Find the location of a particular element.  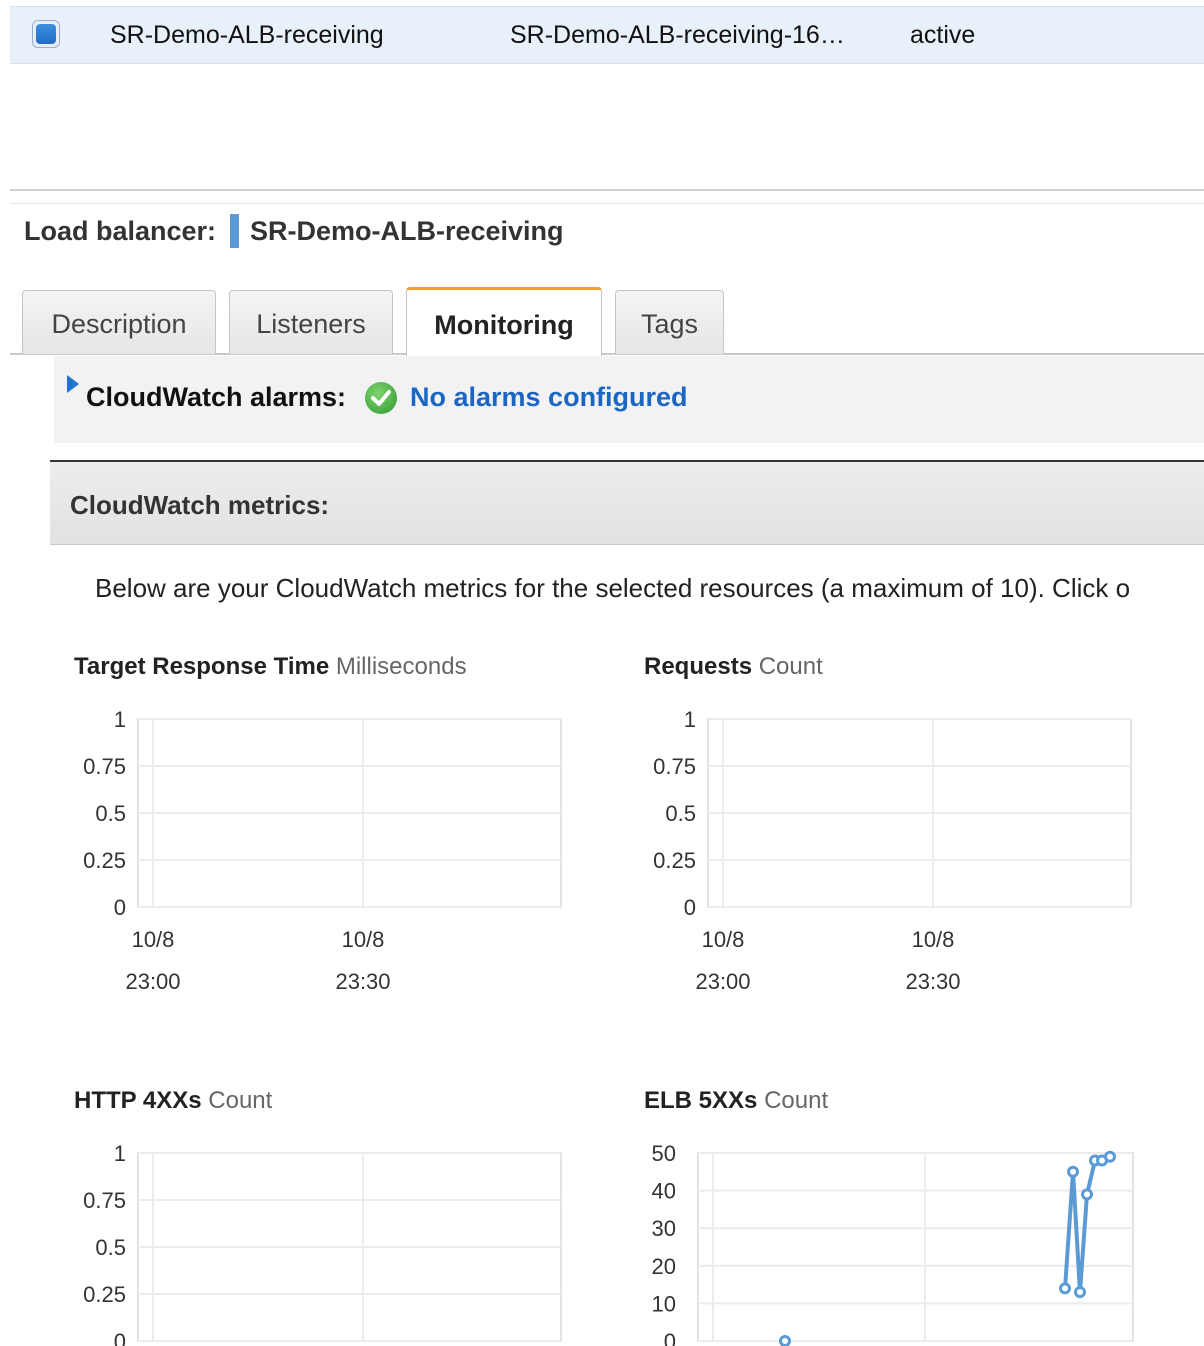

y-tick-label: 10 is located at coordinates (664, 1303).